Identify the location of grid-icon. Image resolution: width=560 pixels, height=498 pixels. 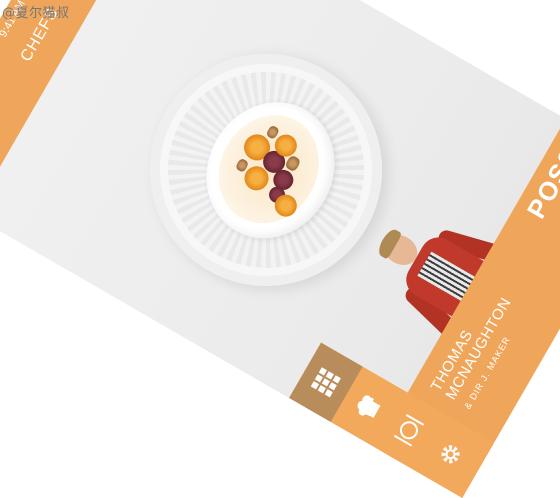
(325, 382).